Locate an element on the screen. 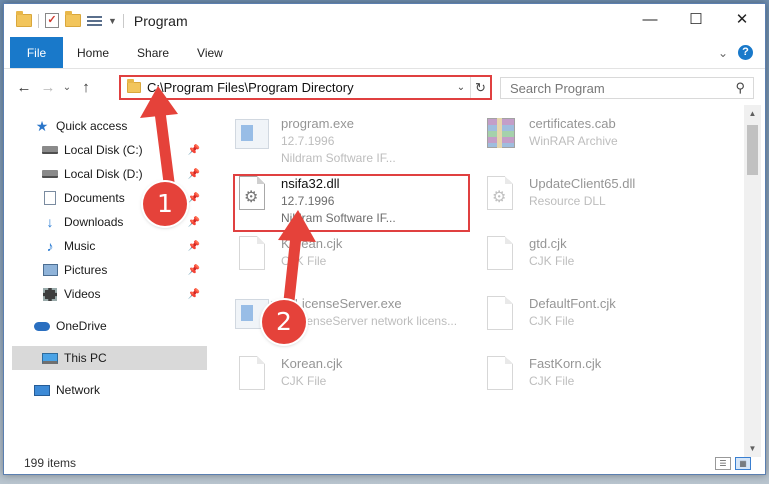 Image resolution: width=769 pixels, height=484 pixels. status-bar: 199 items ☰ ▦ is located at coordinates (384, 463).